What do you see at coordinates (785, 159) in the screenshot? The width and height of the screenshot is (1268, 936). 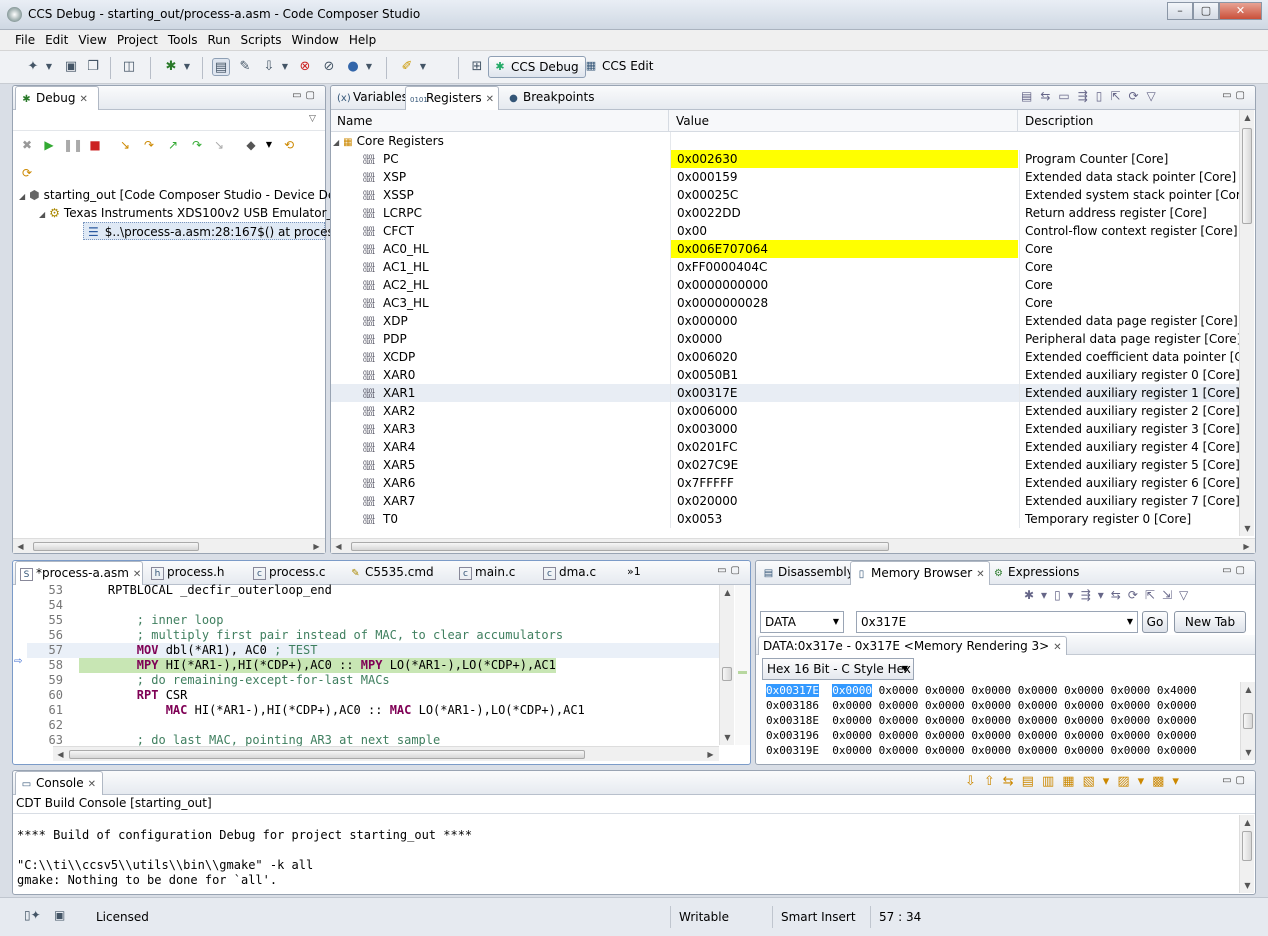 I see `register-row: 0101 0101 PC 0x002630 Program Counter [Core]` at bounding box center [785, 159].